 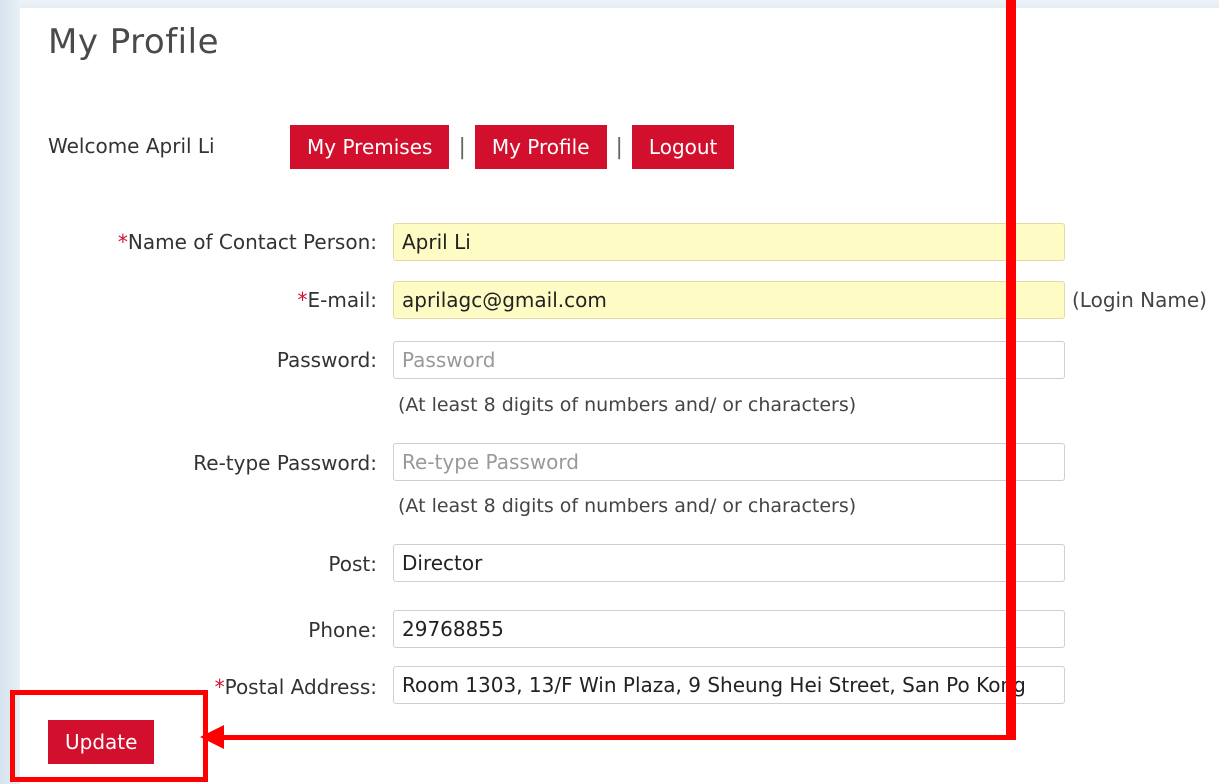 What do you see at coordinates (131, 146) in the screenshot?
I see `welcome-text: Welcome April Li` at bounding box center [131, 146].